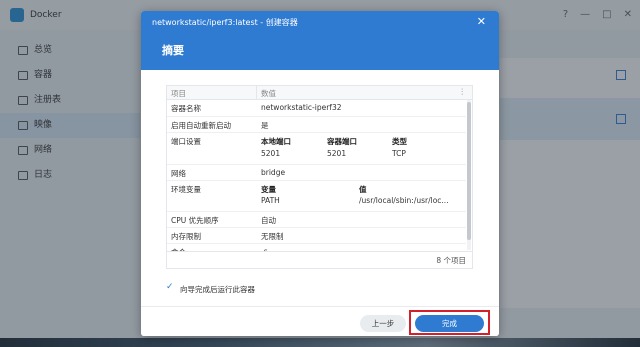 The width and height of the screenshot is (640, 347). Describe the element at coordinates (186, 108) in the screenshot. I see `row-key: 容器名称` at that location.